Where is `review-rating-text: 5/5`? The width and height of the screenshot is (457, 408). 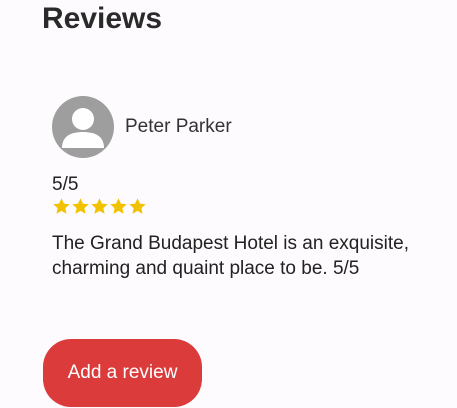
review-rating-text: 5/5 is located at coordinates (65, 184).